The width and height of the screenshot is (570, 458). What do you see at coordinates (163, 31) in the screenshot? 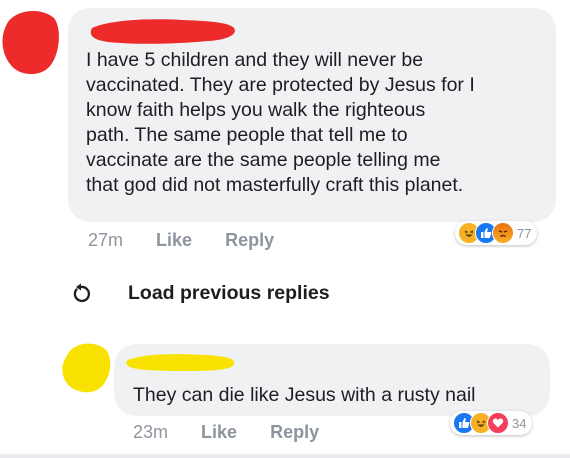
I see `author-name-redacted` at bounding box center [163, 31].